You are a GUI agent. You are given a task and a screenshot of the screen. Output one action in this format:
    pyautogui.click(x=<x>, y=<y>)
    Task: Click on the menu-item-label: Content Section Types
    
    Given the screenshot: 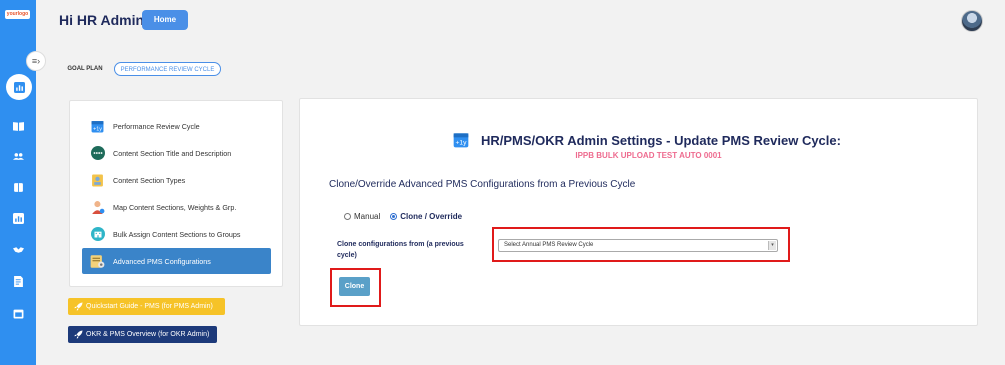 What is the action you would take?
    pyautogui.click(x=149, y=180)
    